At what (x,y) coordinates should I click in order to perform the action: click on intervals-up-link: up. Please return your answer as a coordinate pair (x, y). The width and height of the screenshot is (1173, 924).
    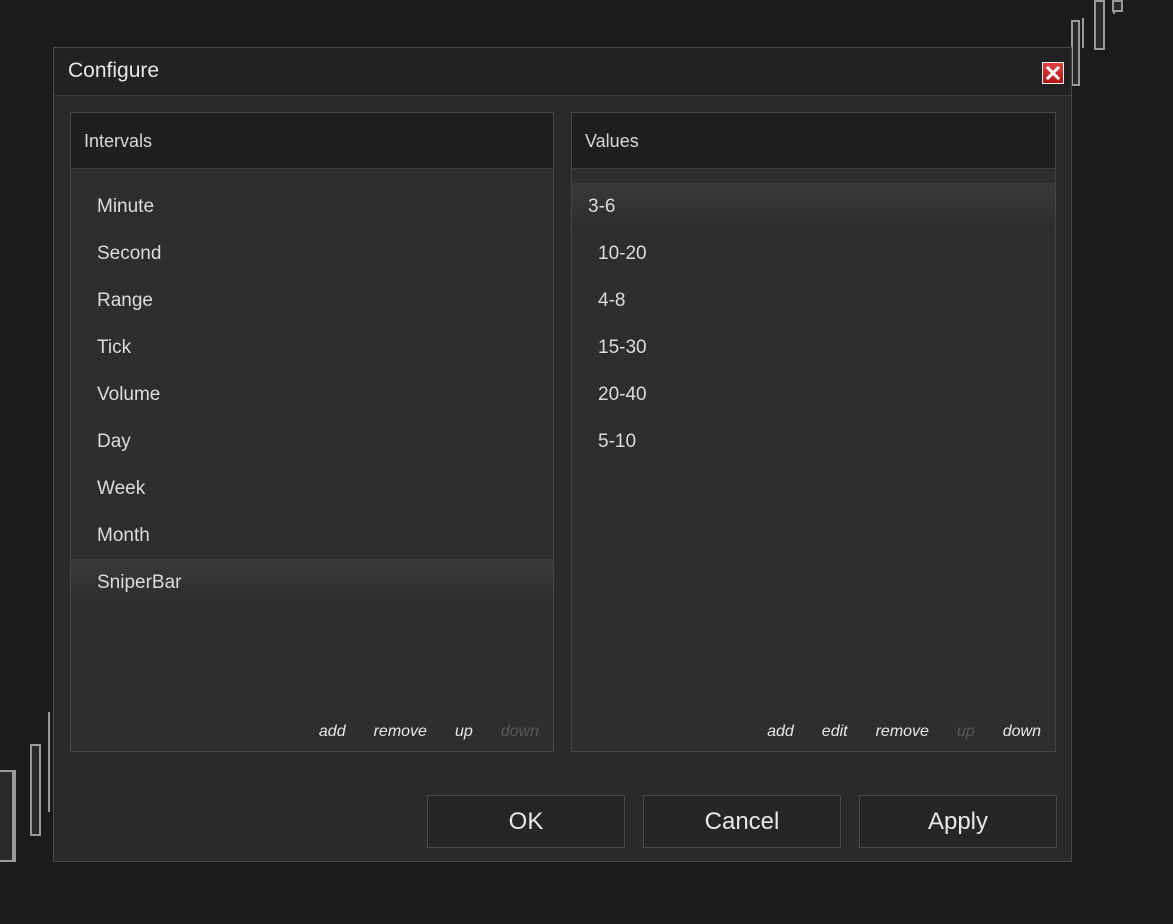
    Looking at the image, I should click on (464, 732).